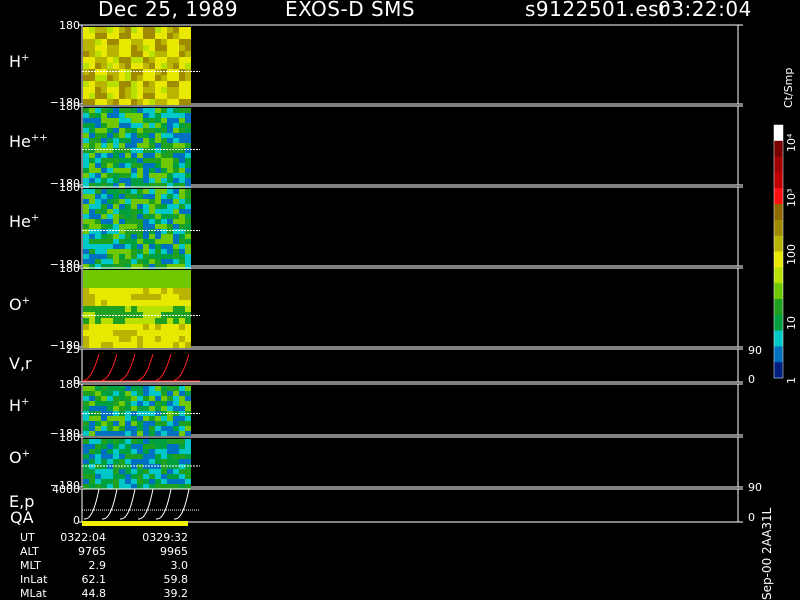  I want to click on energy-series, so click(181, 504).